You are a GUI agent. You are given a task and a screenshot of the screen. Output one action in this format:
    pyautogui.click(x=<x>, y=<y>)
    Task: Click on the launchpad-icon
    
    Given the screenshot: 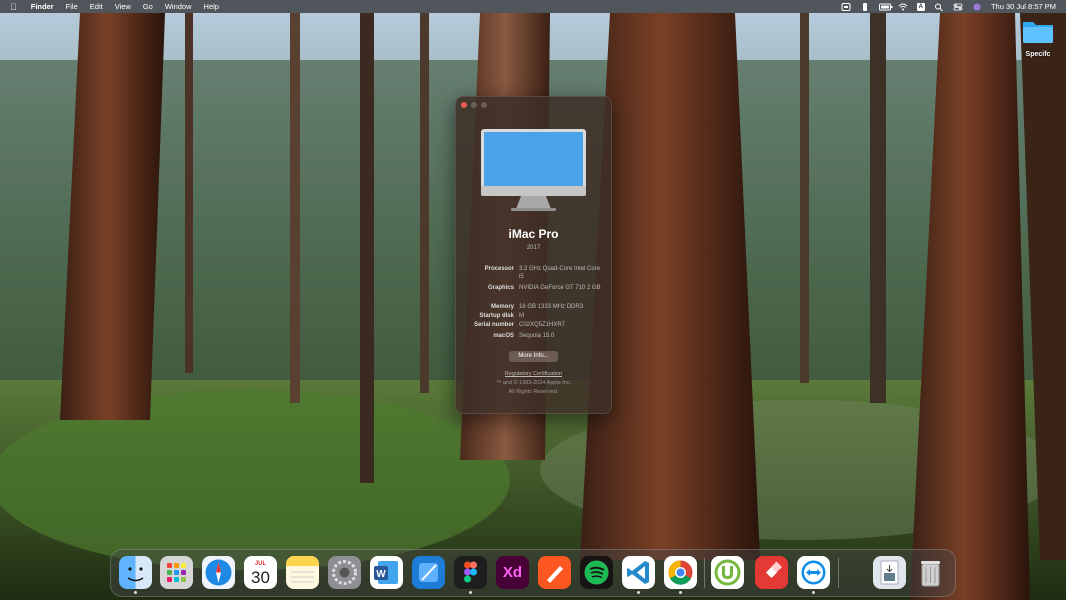 What is the action you would take?
    pyautogui.click(x=176, y=572)
    